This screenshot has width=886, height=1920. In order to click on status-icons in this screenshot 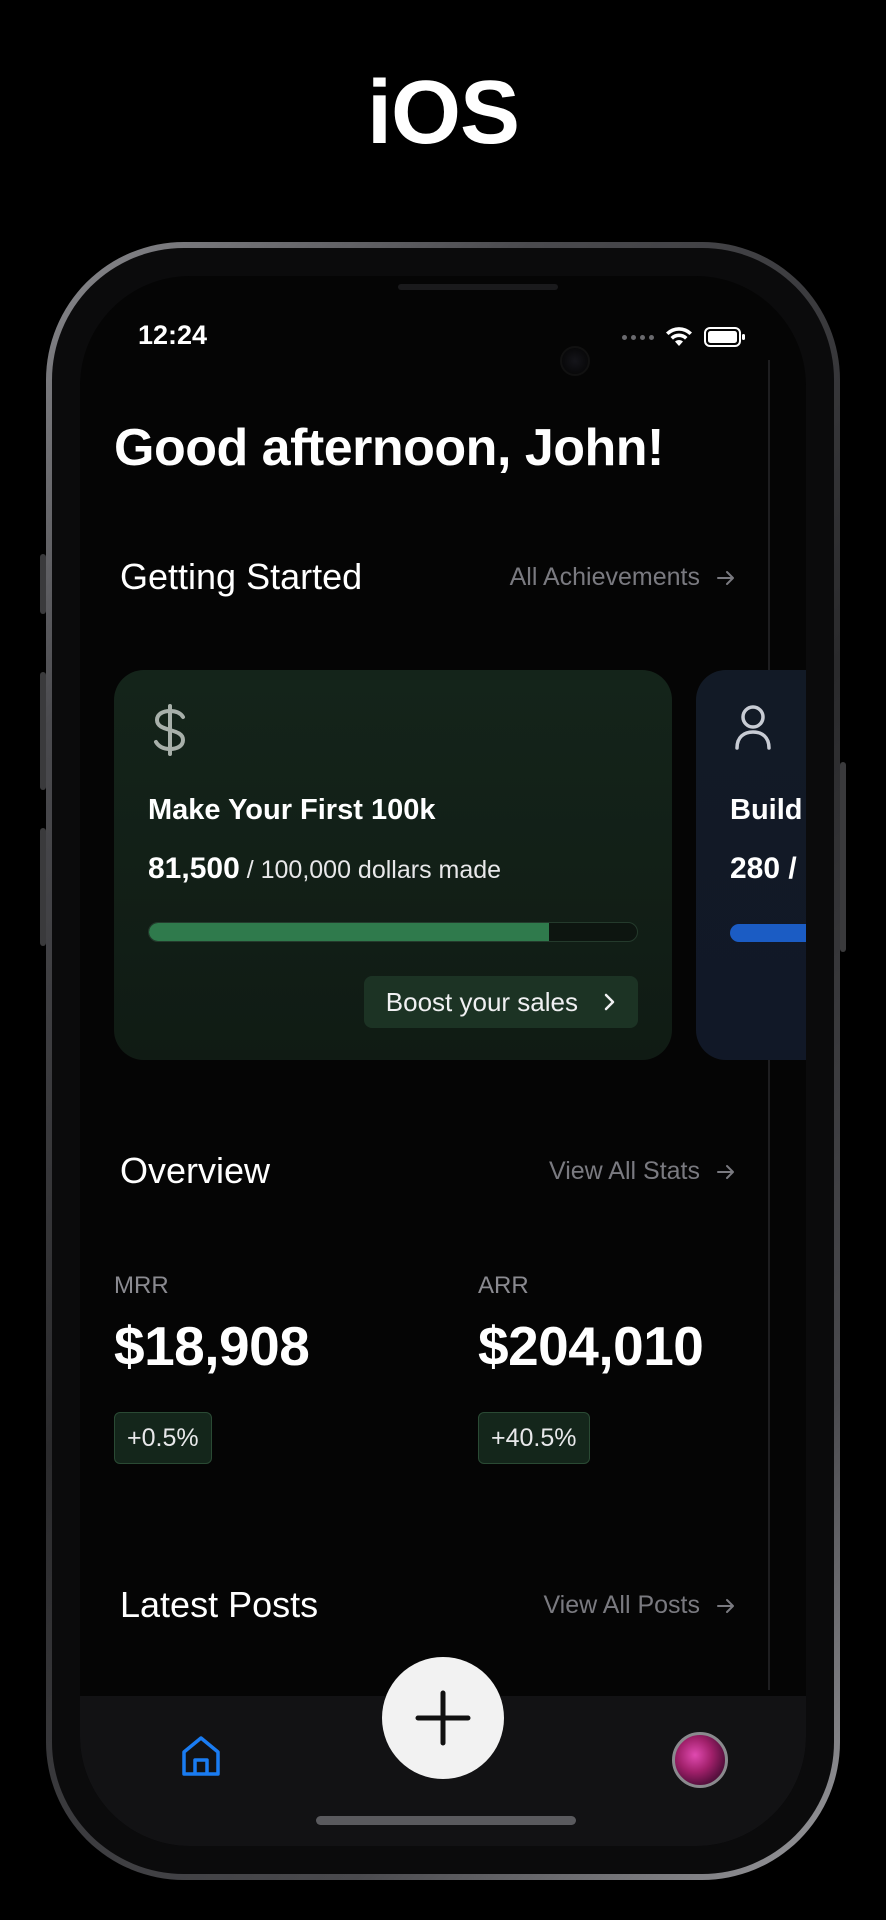, I will do `click(684, 337)`.